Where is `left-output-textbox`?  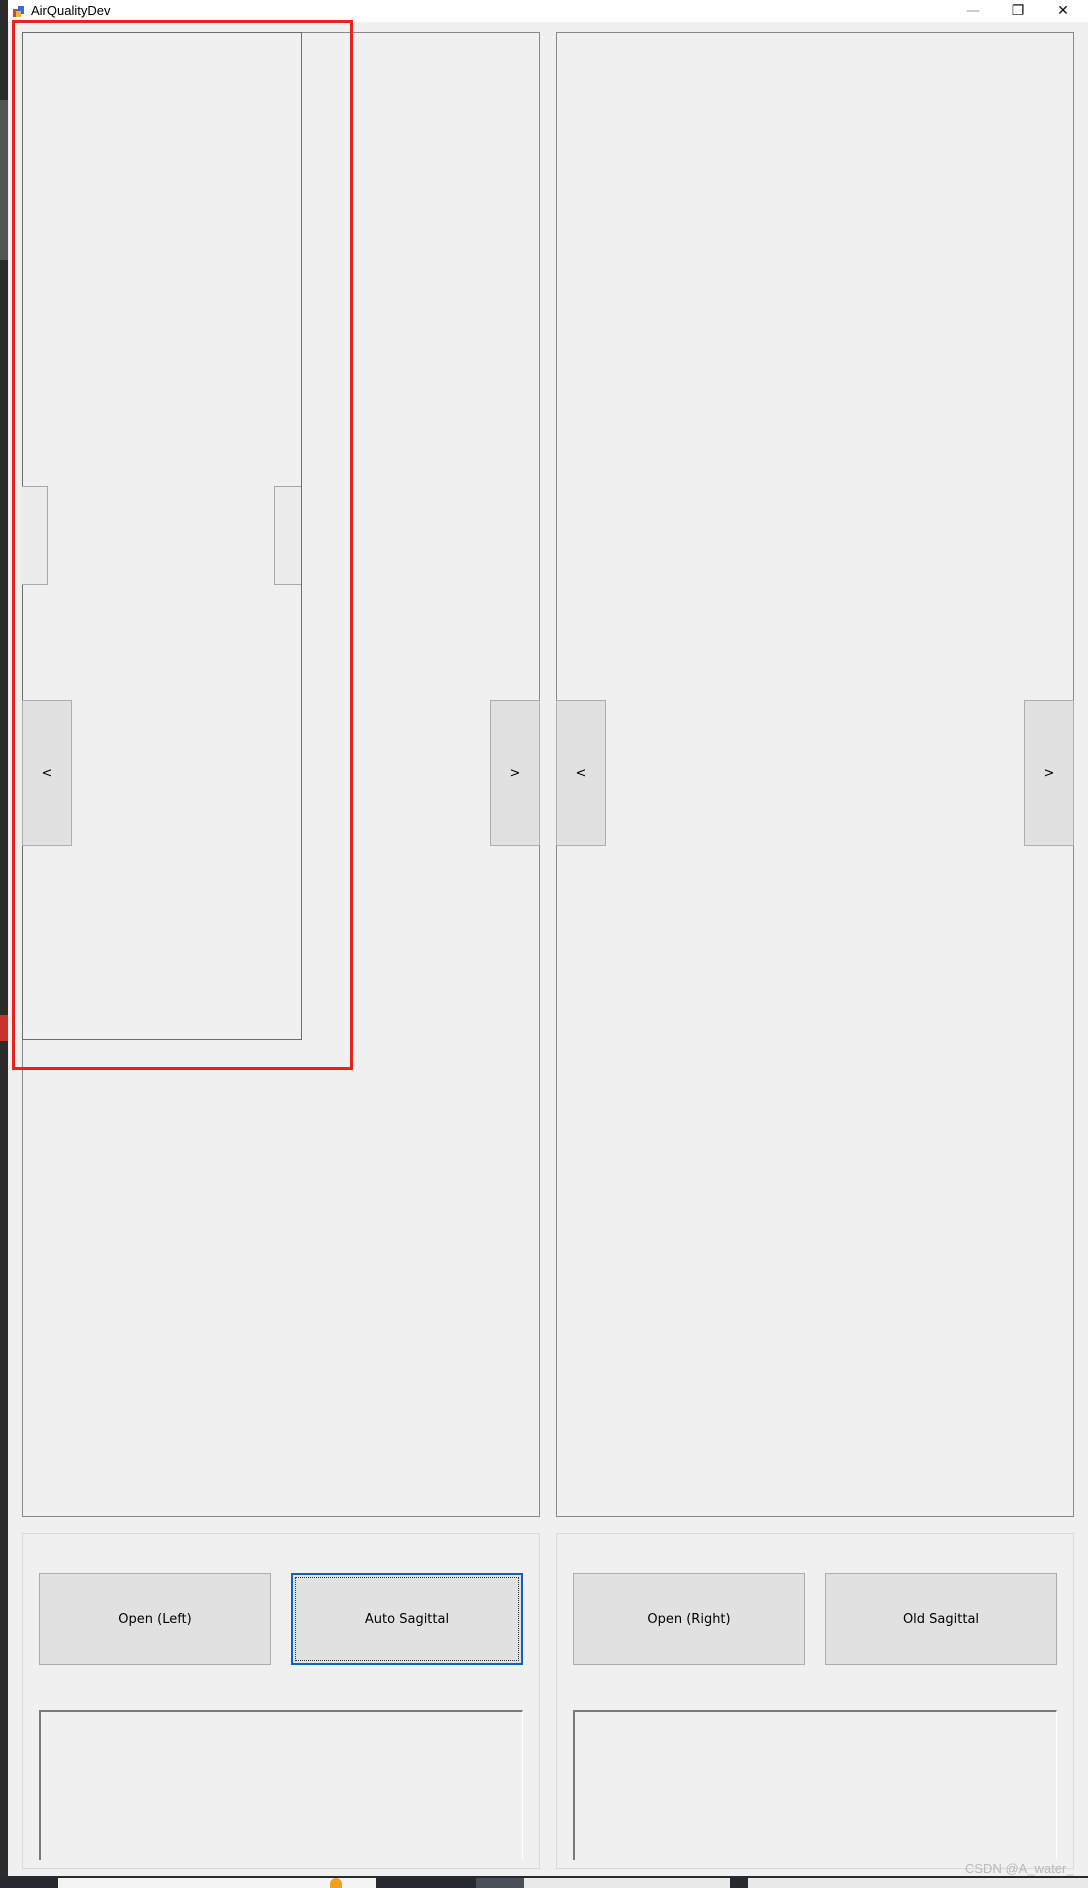
left-output-textbox is located at coordinates (281, 1785).